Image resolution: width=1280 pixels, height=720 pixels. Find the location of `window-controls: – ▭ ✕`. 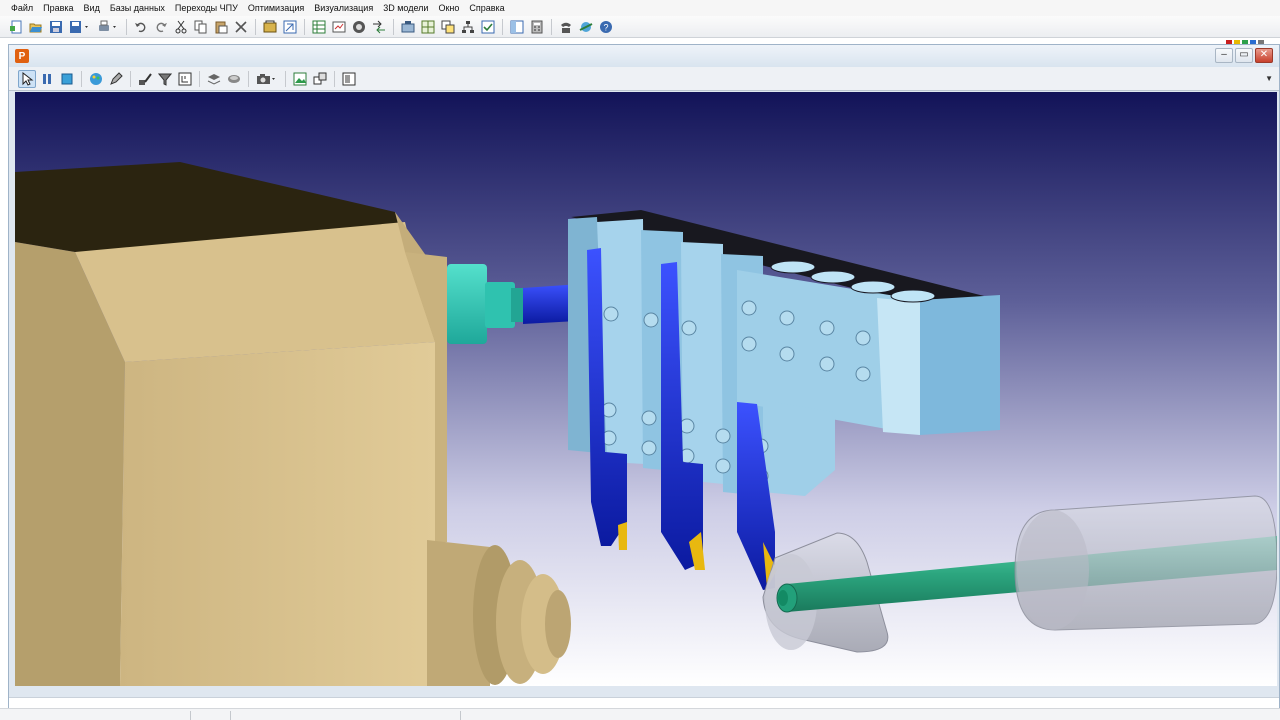

window-controls: – ▭ ✕ is located at coordinates (1244, 55).